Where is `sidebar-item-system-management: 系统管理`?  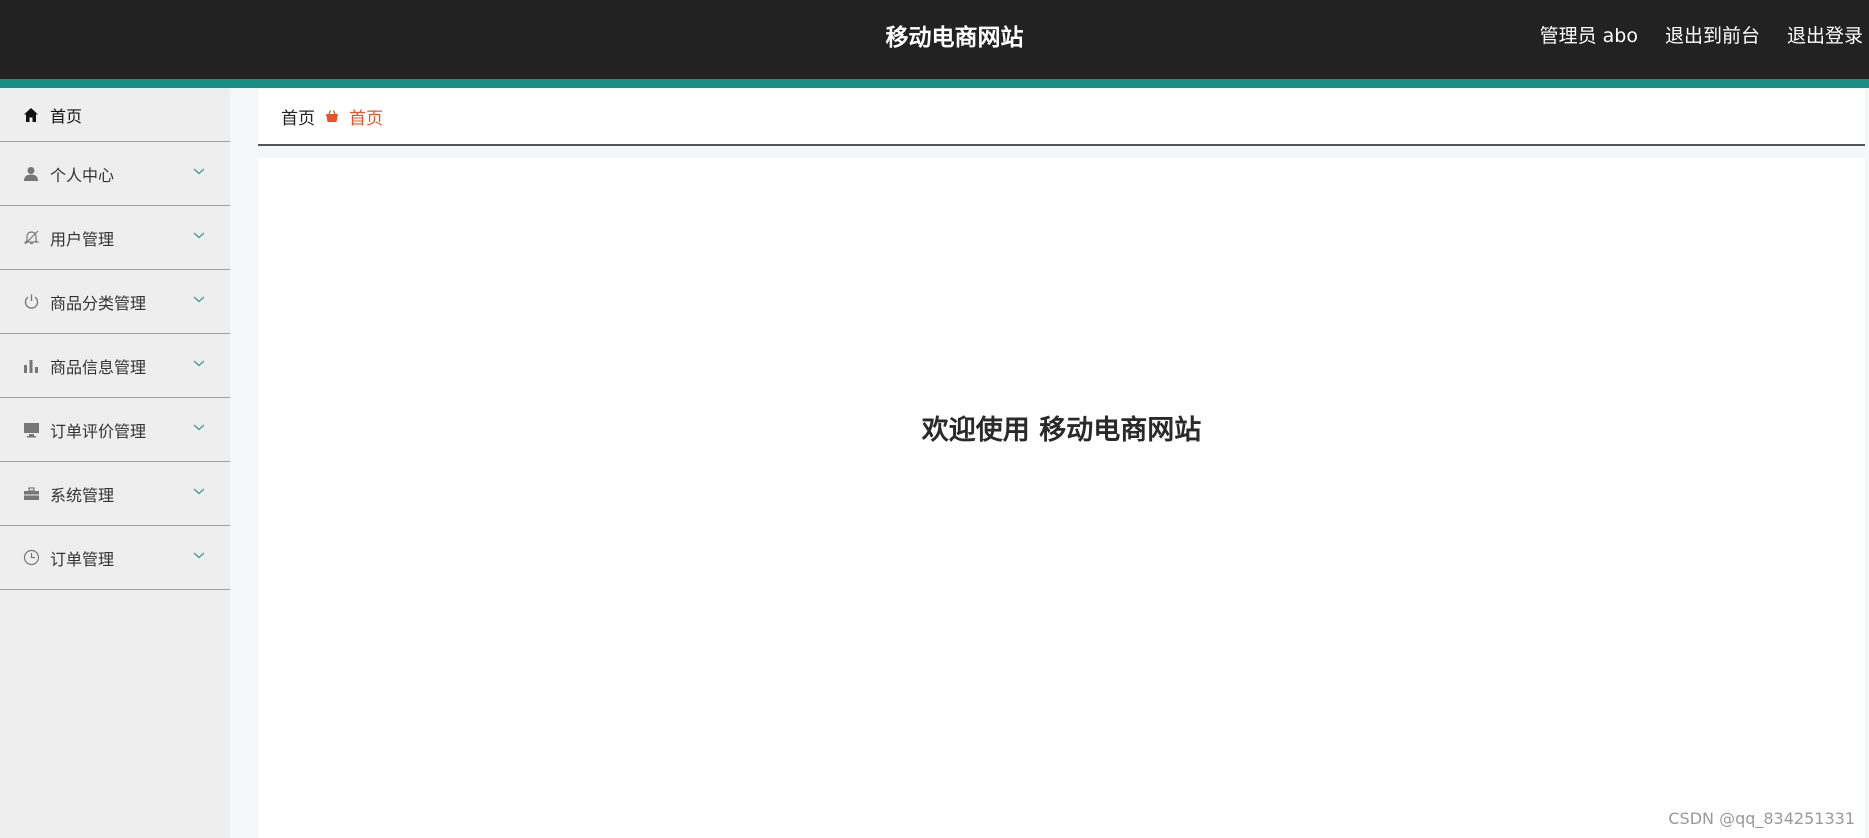 sidebar-item-system-management: 系统管理 is located at coordinates (115, 494).